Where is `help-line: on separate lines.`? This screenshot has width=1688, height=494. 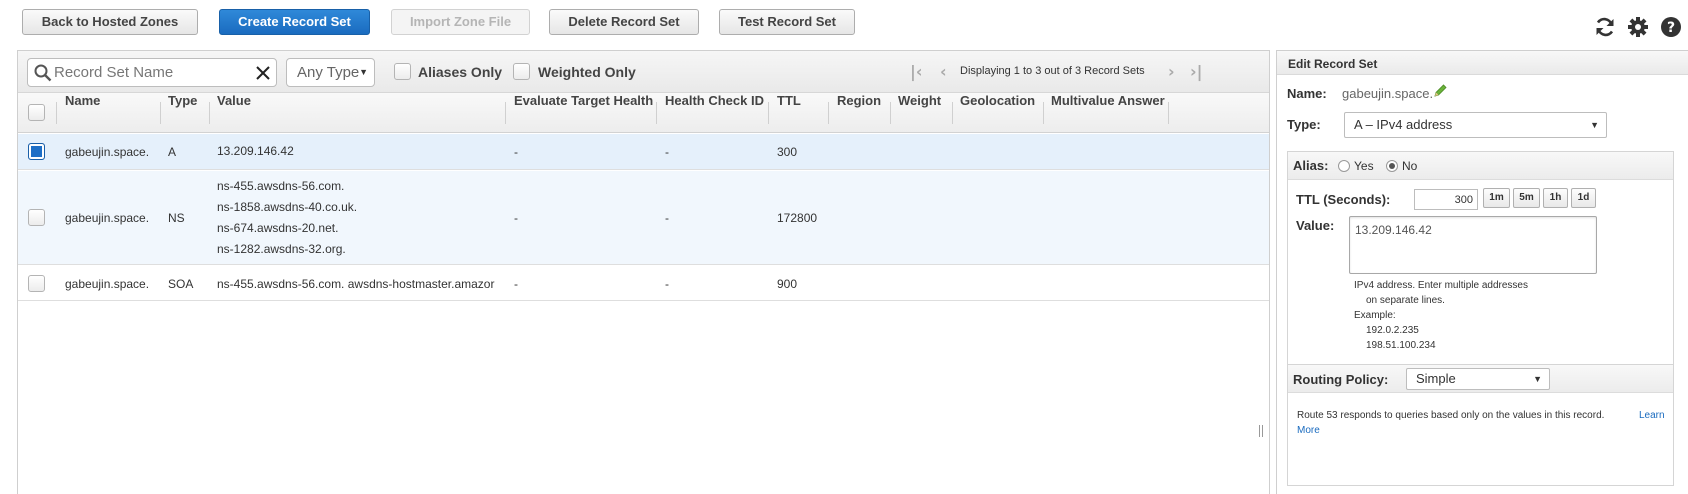
help-line: on separate lines. is located at coordinates (1405, 300).